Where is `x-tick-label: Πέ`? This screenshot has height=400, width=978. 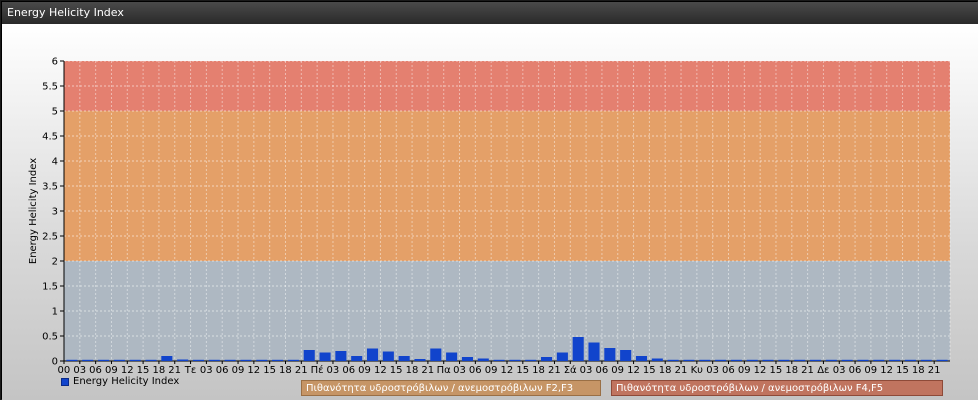 x-tick-label: Πέ is located at coordinates (317, 370).